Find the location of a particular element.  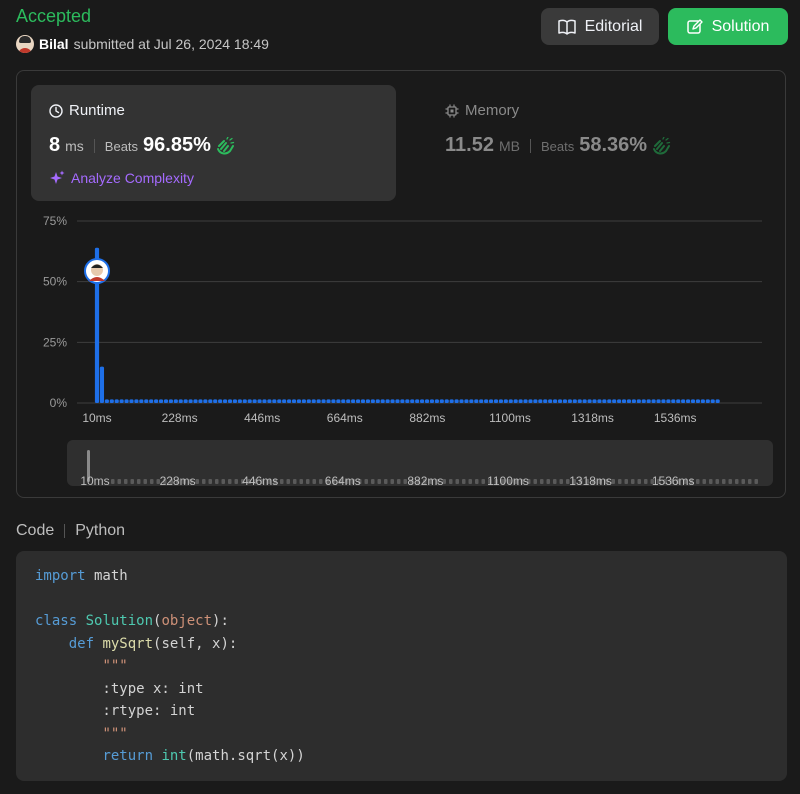

user-avatar is located at coordinates (25, 44).